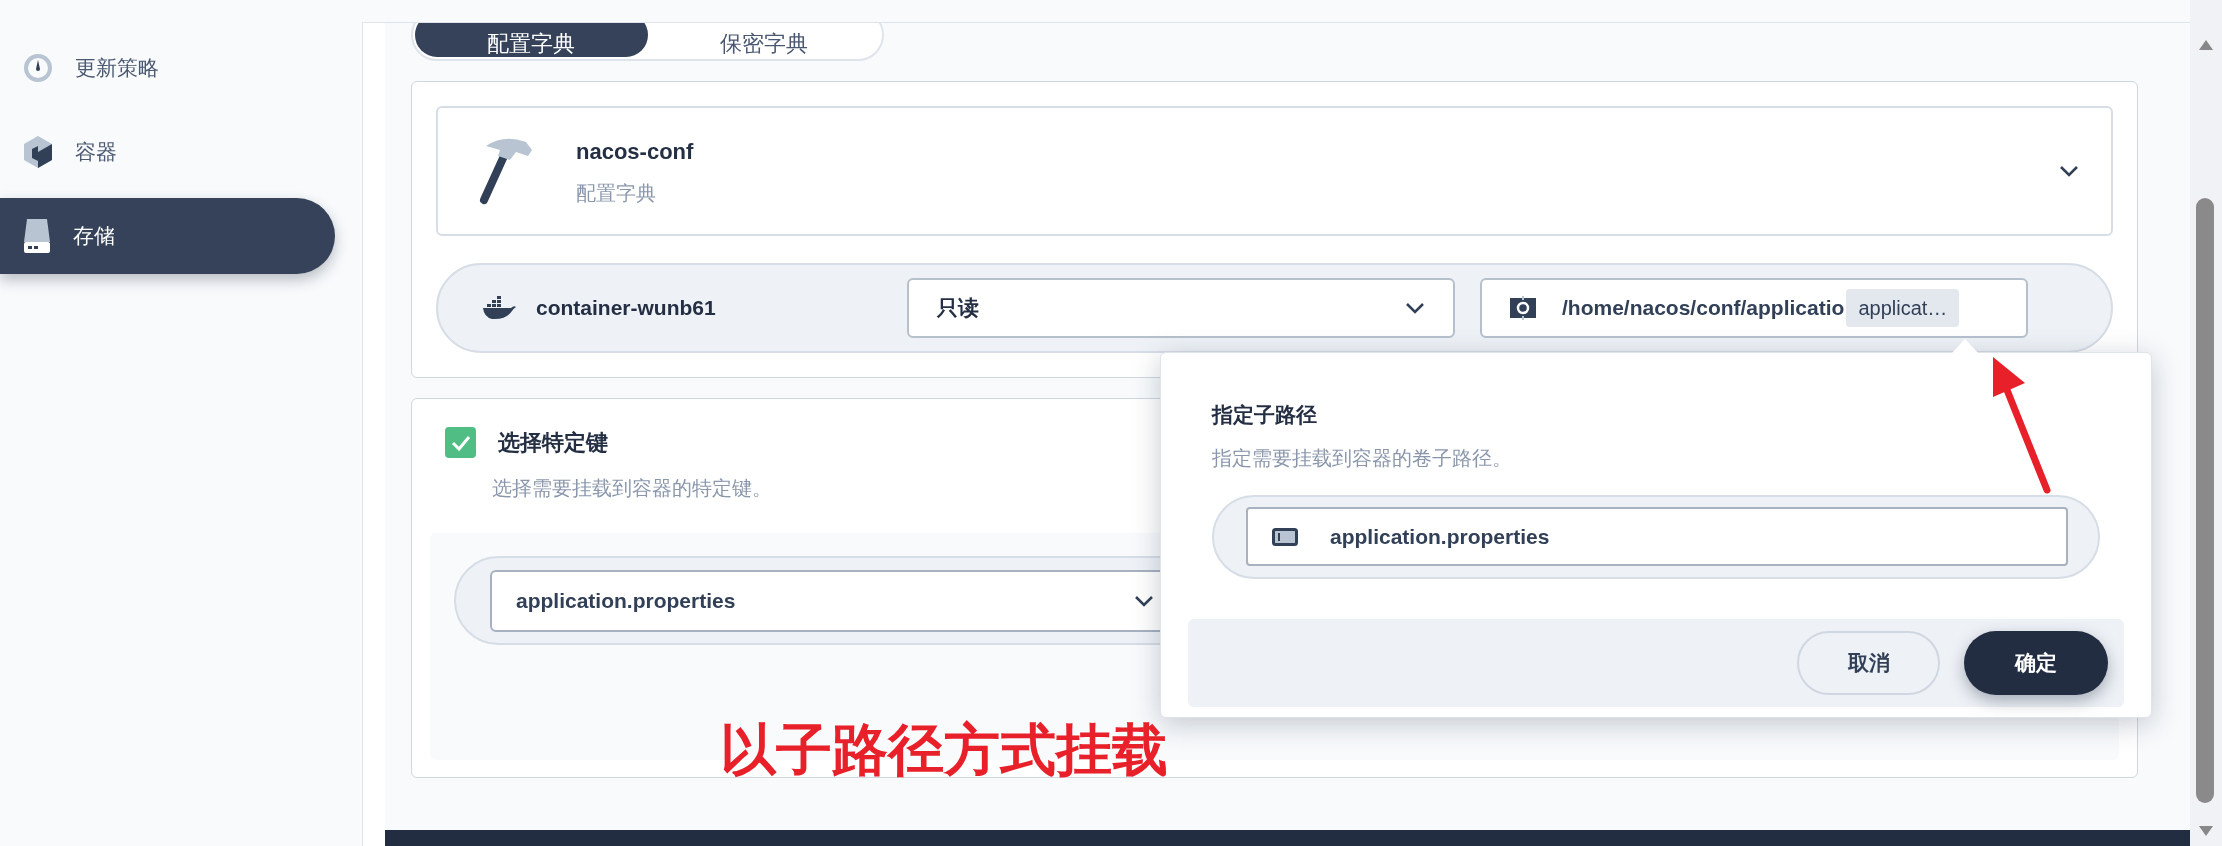 Image resolution: width=2222 pixels, height=846 pixels. Describe the element at coordinates (499, 308) in the screenshot. I see `whale-icon` at that location.